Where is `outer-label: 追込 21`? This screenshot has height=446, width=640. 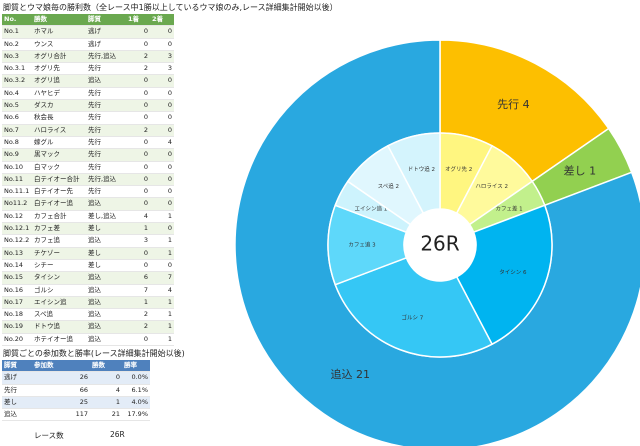 outer-label: 追込 21 is located at coordinates (350, 374).